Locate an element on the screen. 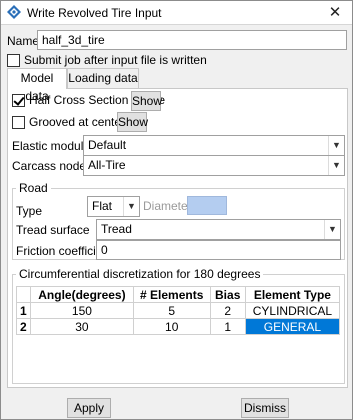  angle-cell: 150 is located at coordinates (82, 310).